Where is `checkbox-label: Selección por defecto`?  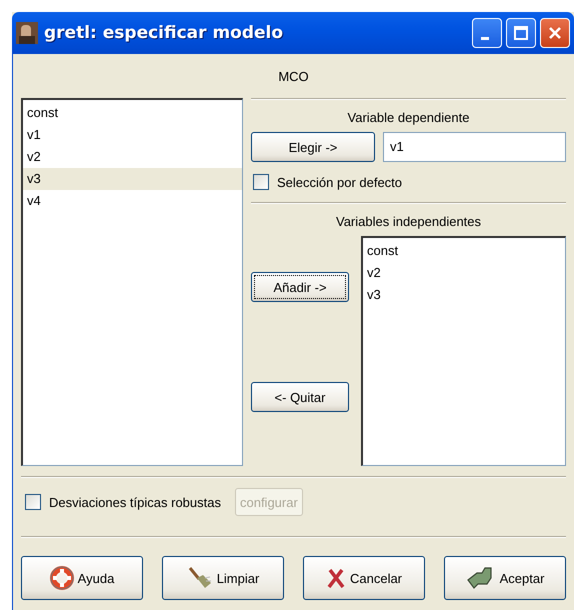 checkbox-label: Selección por defecto is located at coordinates (339, 182).